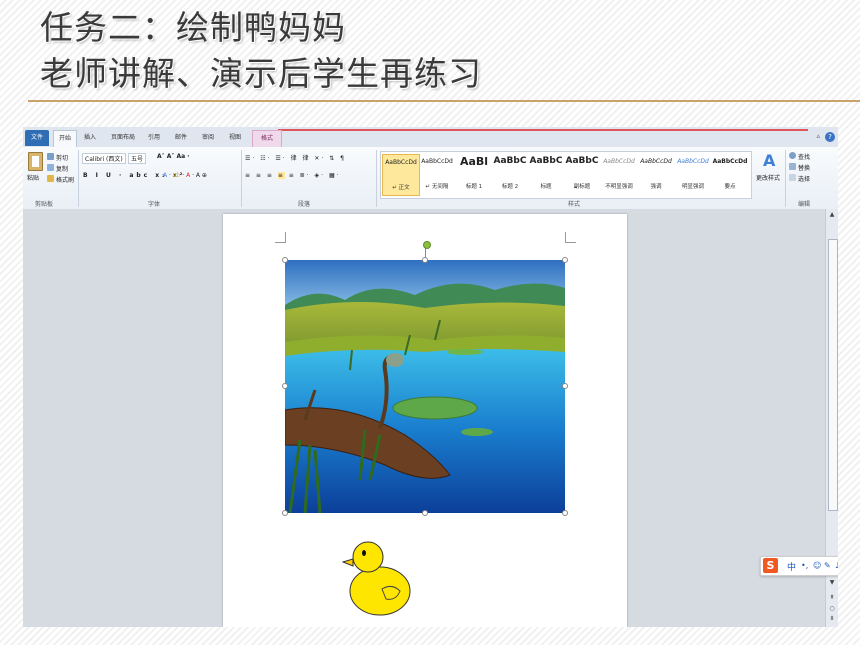 This screenshot has width=860, height=645. What do you see at coordinates (208, 138) in the screenshot?
I see `tab-review: 审阅` at bounding box center [208, 138].